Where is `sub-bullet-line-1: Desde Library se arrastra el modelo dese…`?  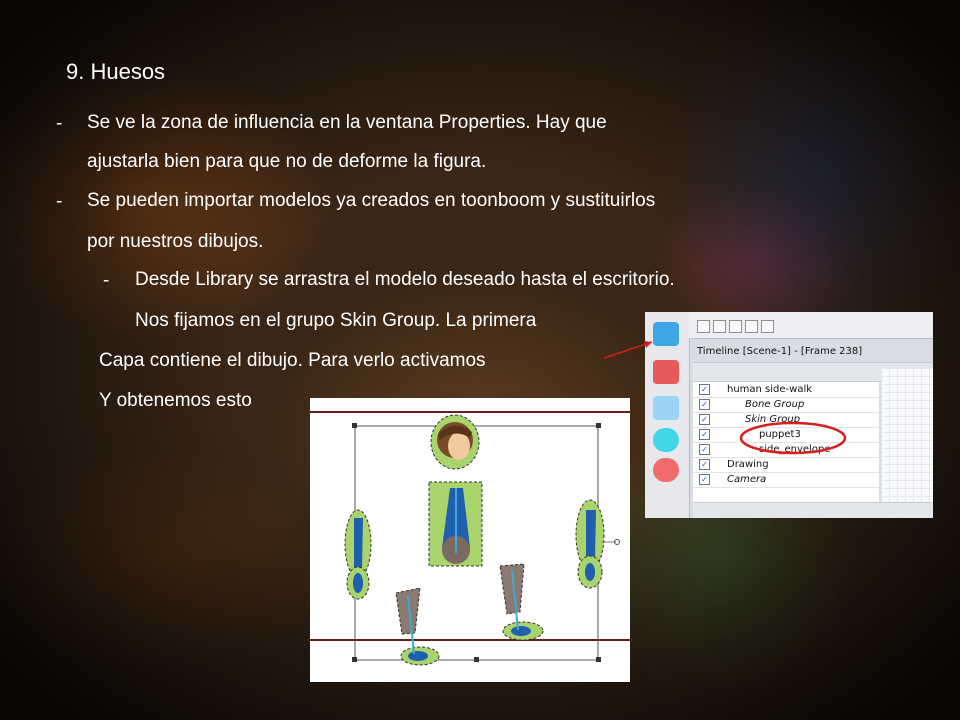 sub-bullet-line-1: Desde Library se arrastra el modelo dese… is located at coordinates (405, 279).